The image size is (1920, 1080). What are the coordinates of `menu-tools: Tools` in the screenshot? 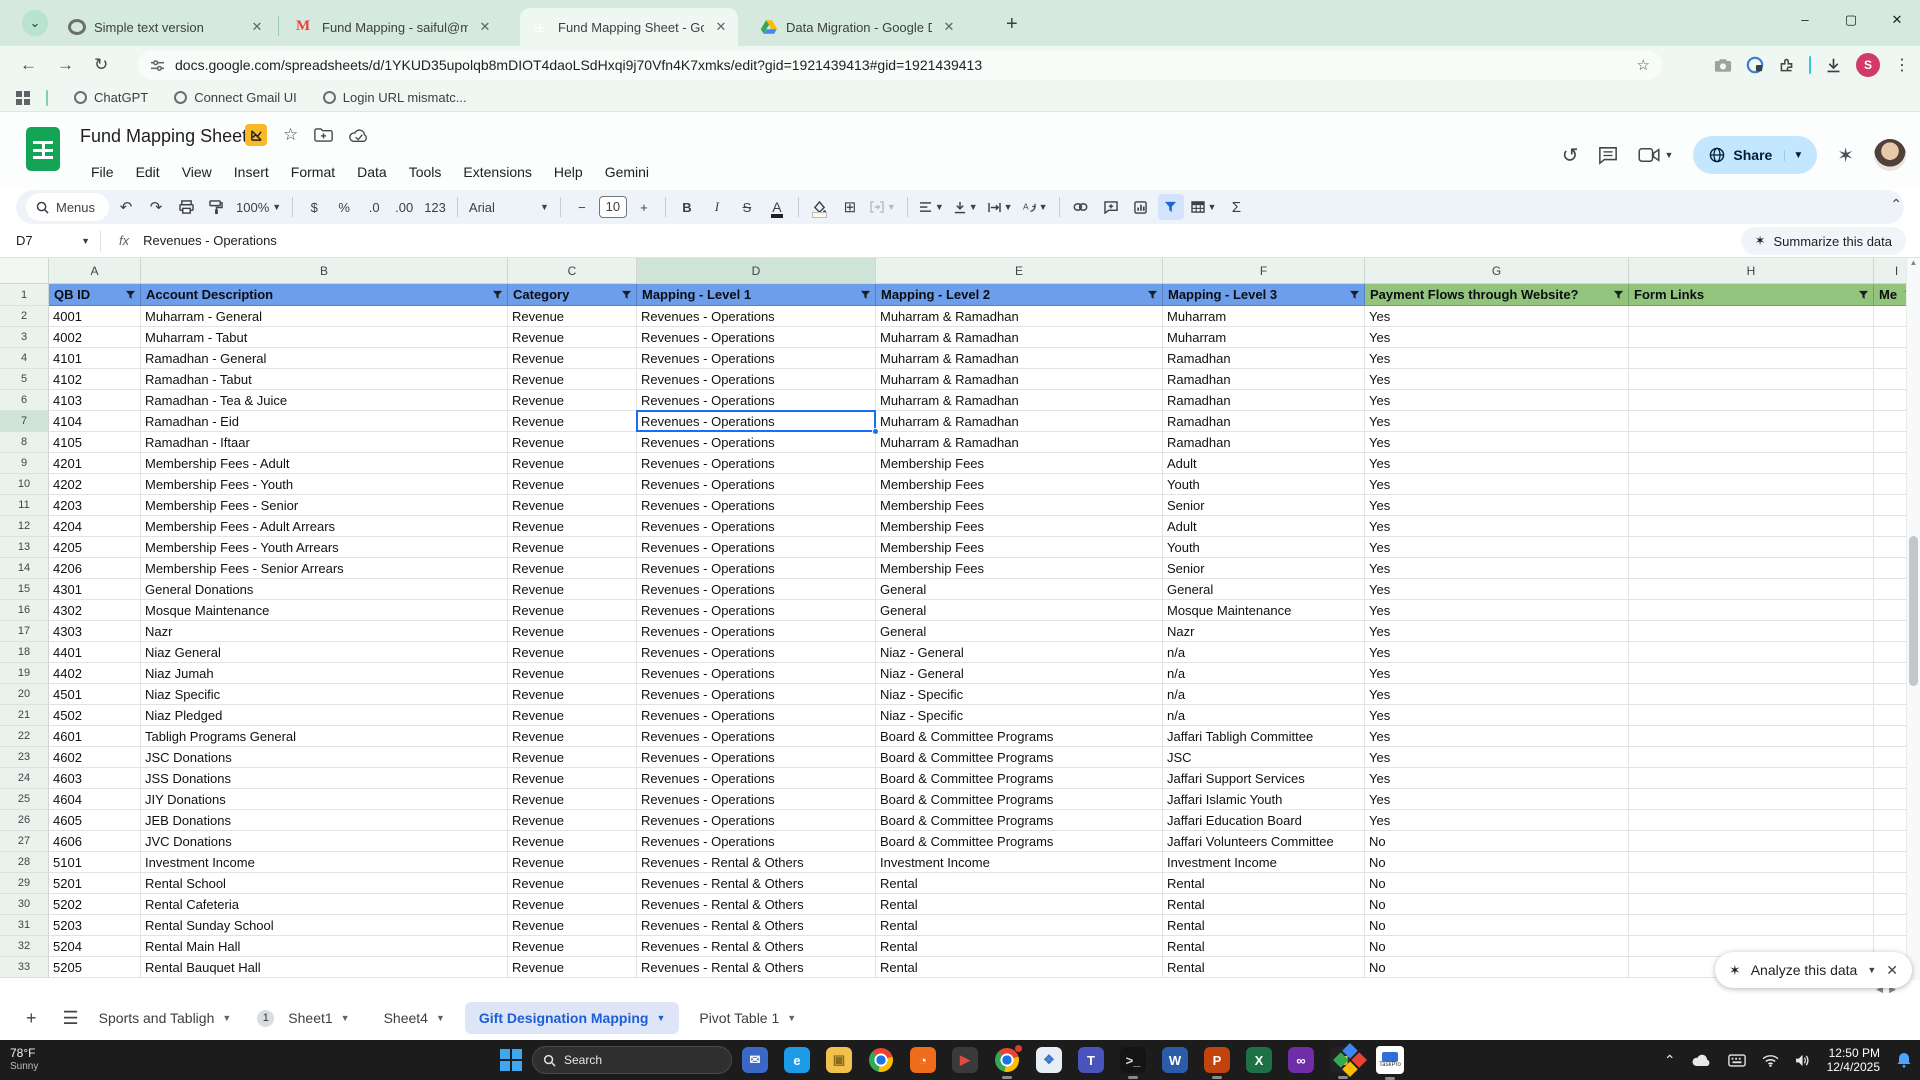 It's located at (425, 172).